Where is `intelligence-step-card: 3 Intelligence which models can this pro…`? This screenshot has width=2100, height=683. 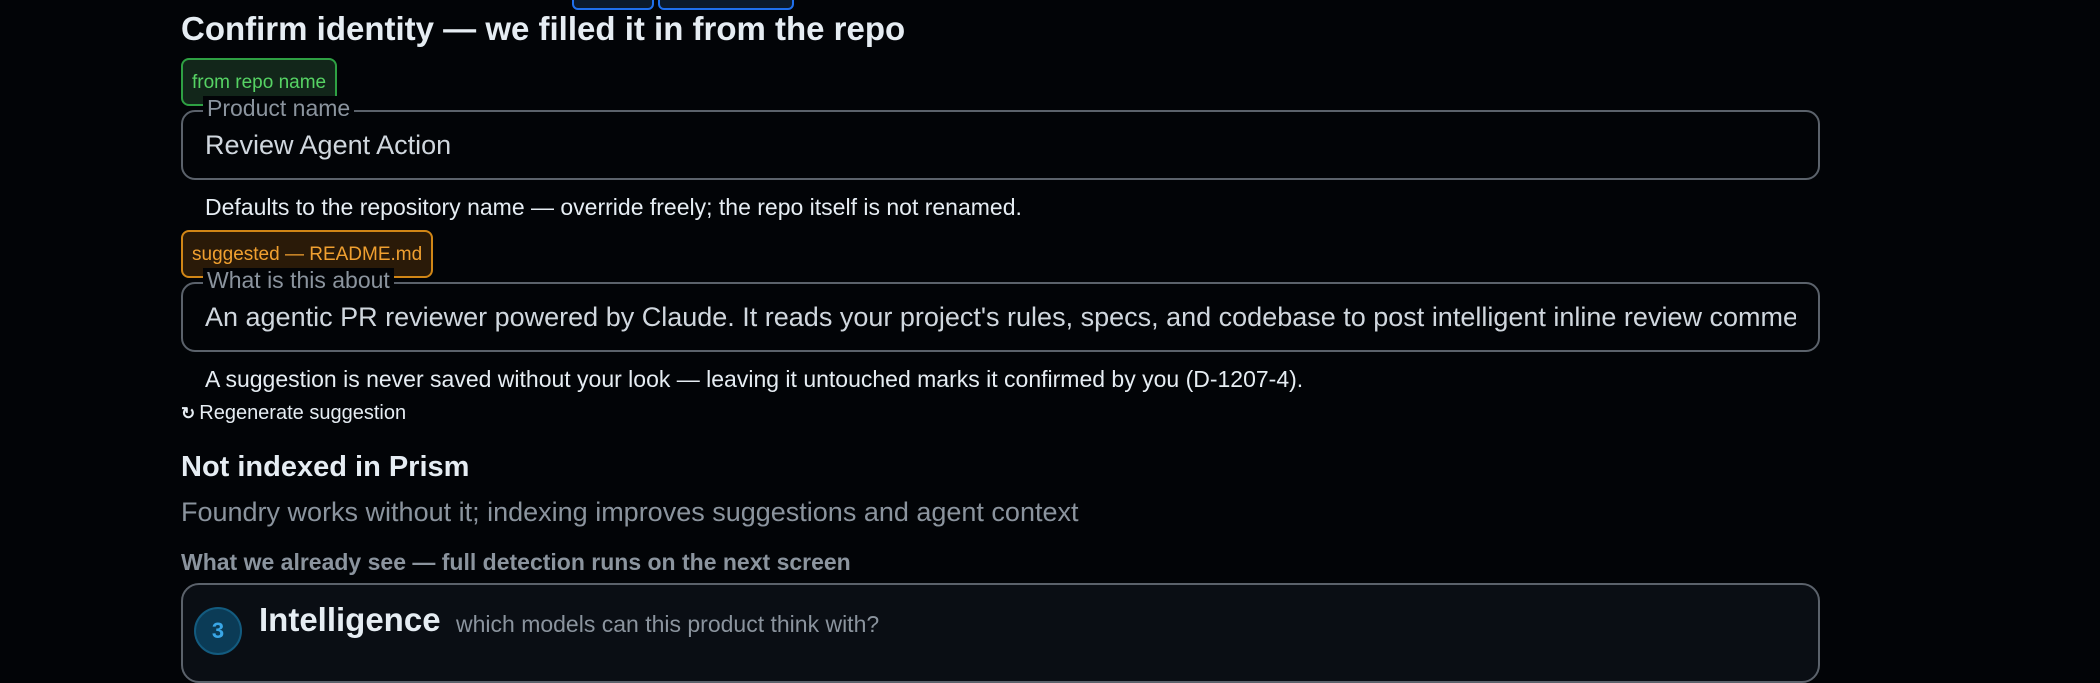
intelligence-step-card: 3 Intelligence which models can this pro… is located at coordinates (1000, 633).